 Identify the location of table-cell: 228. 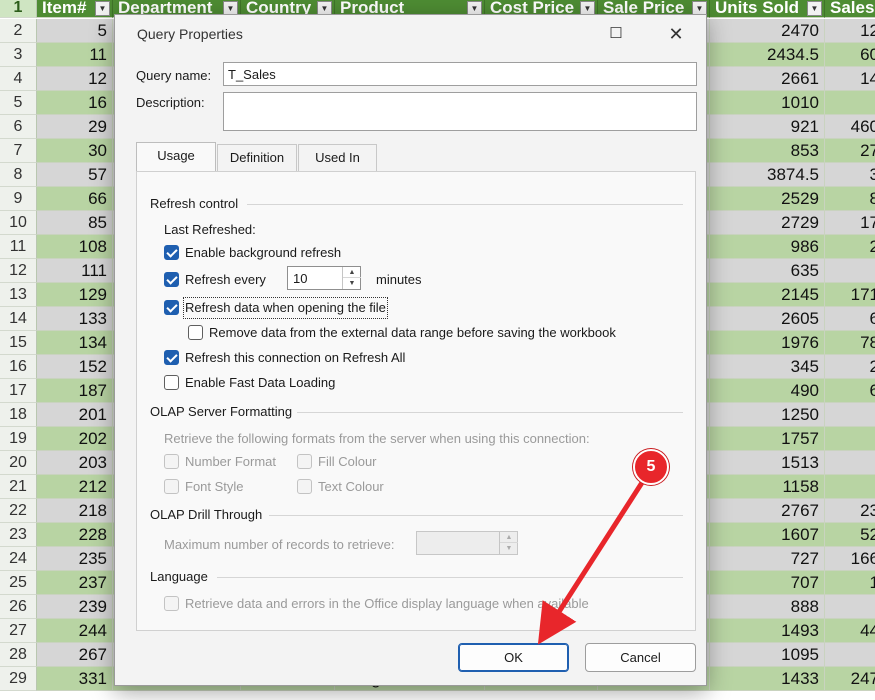
(75, 535).